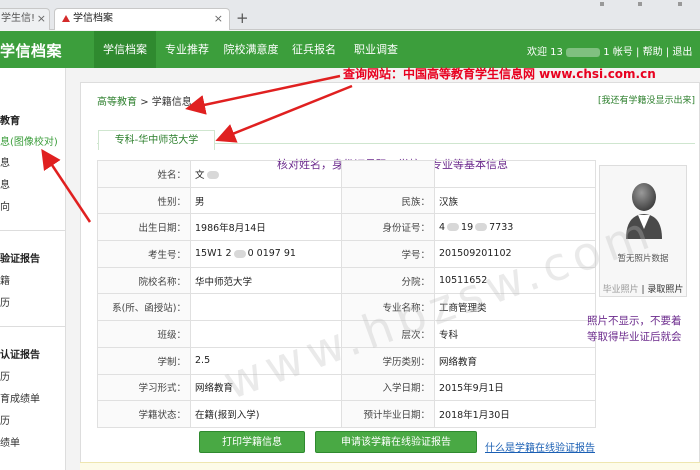 This screenshot has width=700, height=470. Describe the element at coordinates (540, 446) in the screenshot. I see `what-is-report-link: 什么是学籍在线验证报告` at that location.